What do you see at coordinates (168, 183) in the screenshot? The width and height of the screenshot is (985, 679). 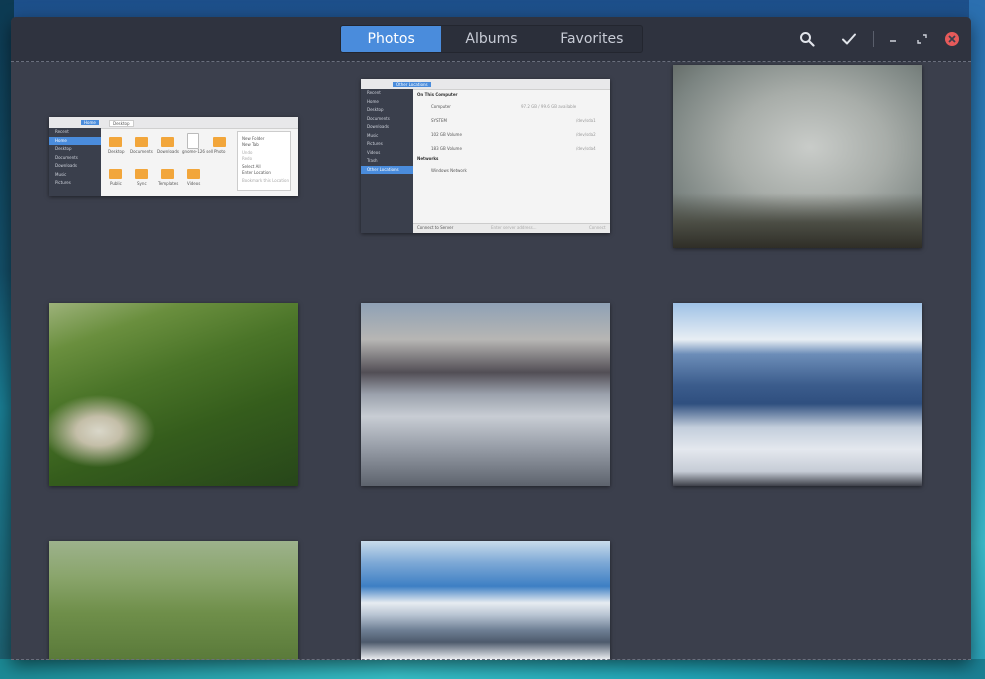 I see `thumb-folder-label: Templates` at bounding box center [168, 183].